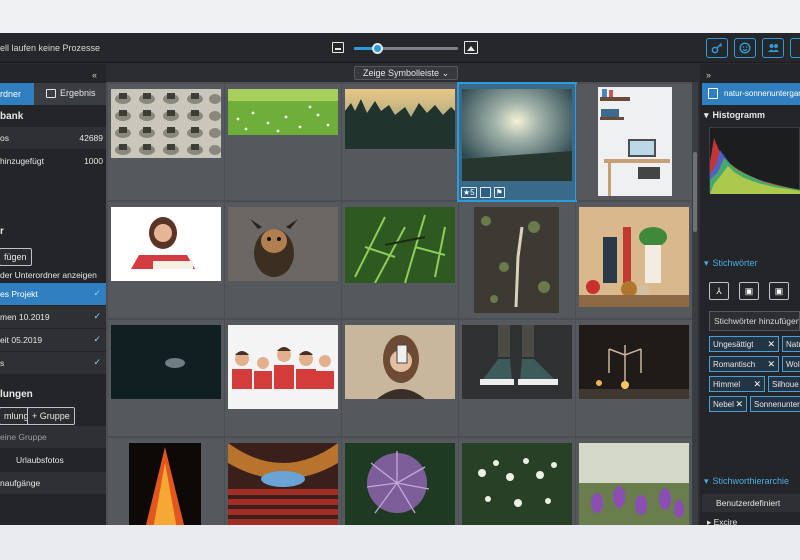 Image resolution: width=800 pixels, height=560 pixels. What do you see at coordinates (21, 340) in the screenshot?
I see `folder-label: eit 05.2019` at bounding box center [21, 340].